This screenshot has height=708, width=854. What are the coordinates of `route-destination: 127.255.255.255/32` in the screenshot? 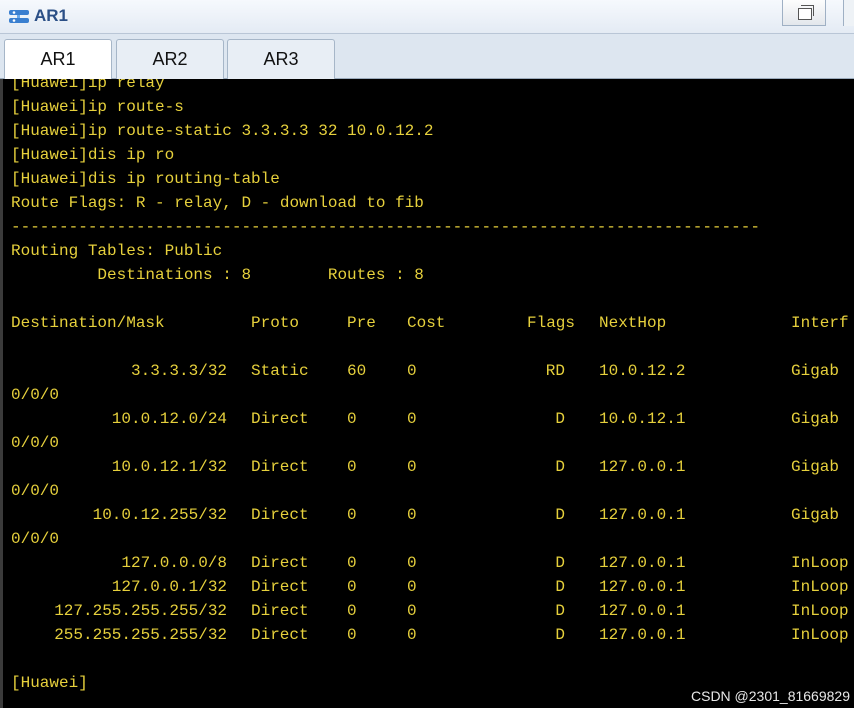 It's located at (141, 611).